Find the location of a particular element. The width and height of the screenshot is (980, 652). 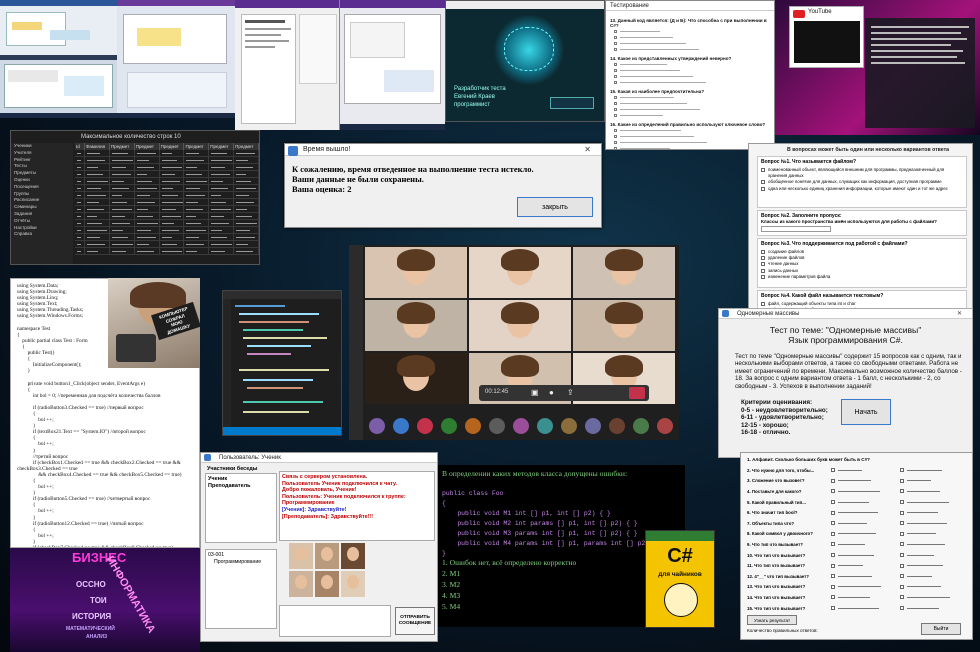

answer-option: 3. М2 is located at coordinates (509, 584).